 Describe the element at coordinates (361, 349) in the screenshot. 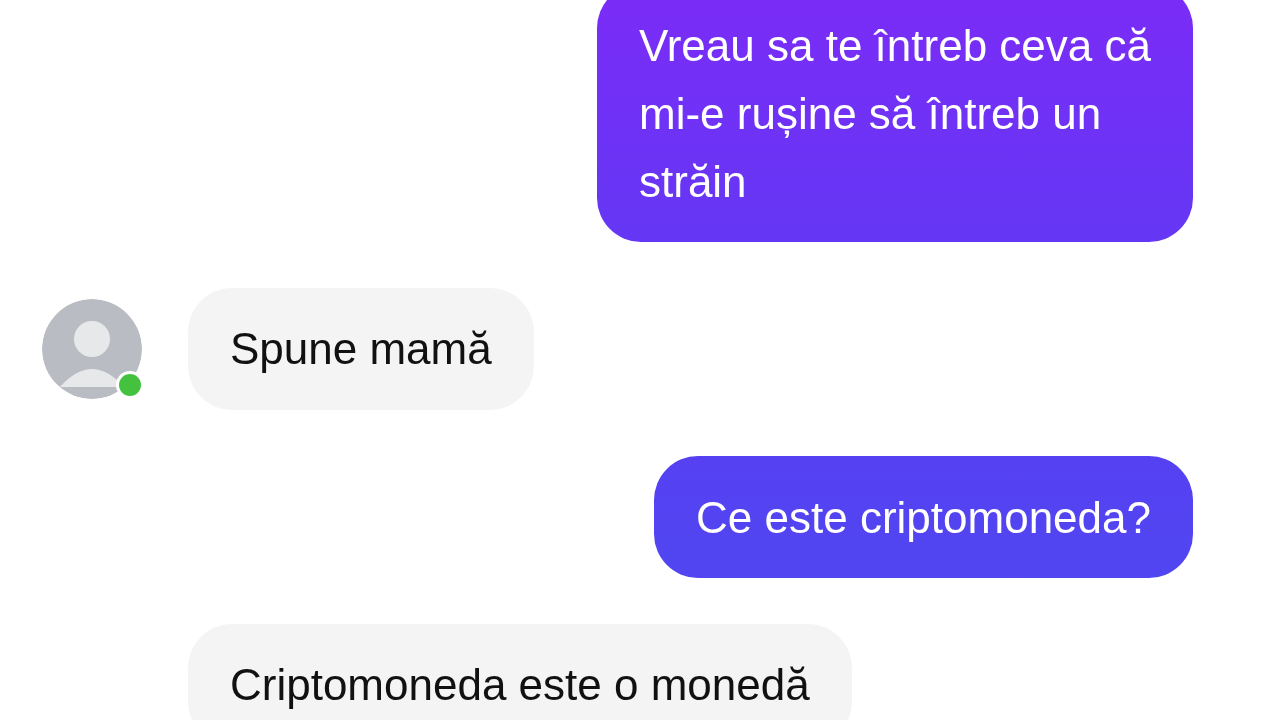

I see `received-message-bubble: Spune mamă` at that location.